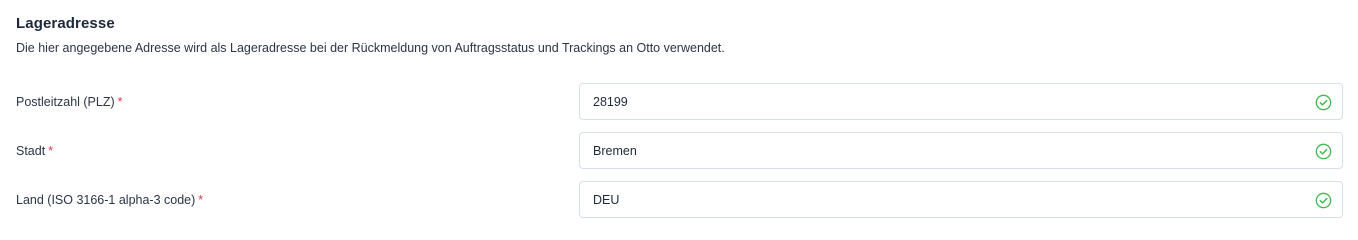 This screenshot has width=1358, height=240. What do you see at coordinates (615, 151) in the screenshot?
I see `city-value: Bremen` at bounding box center [615, 151].